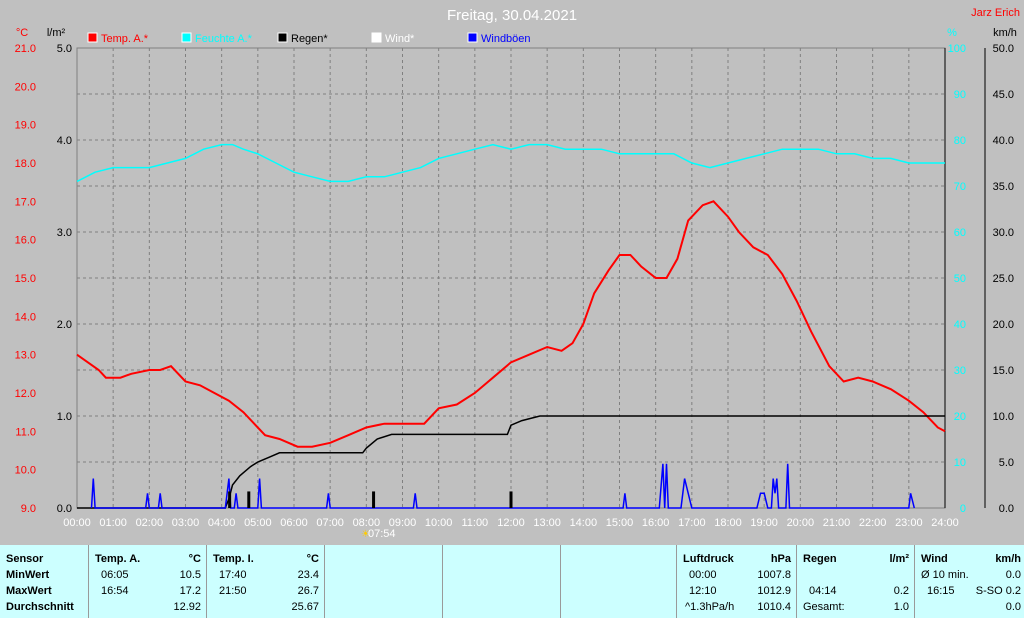 This screenshot has height=618, width=1024. I want to click on humidity-tick-label: 40, so click(960, 325).